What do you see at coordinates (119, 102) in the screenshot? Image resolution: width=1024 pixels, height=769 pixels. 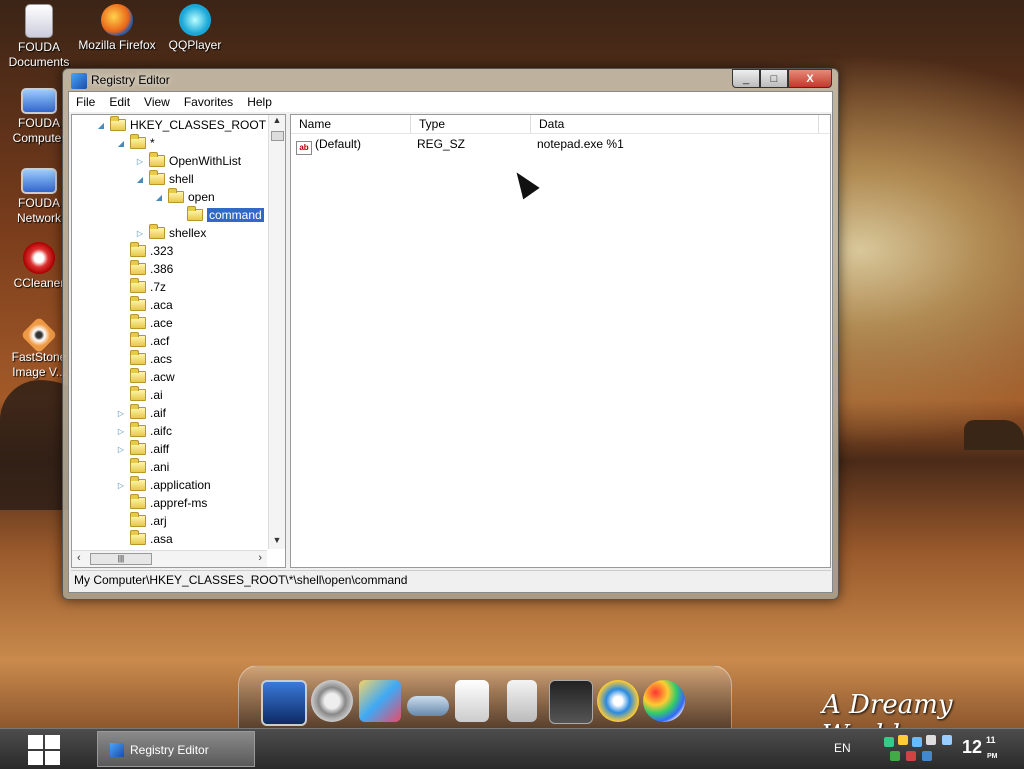 I see `menu-edit: Edit` at bounding box center [119, 102].